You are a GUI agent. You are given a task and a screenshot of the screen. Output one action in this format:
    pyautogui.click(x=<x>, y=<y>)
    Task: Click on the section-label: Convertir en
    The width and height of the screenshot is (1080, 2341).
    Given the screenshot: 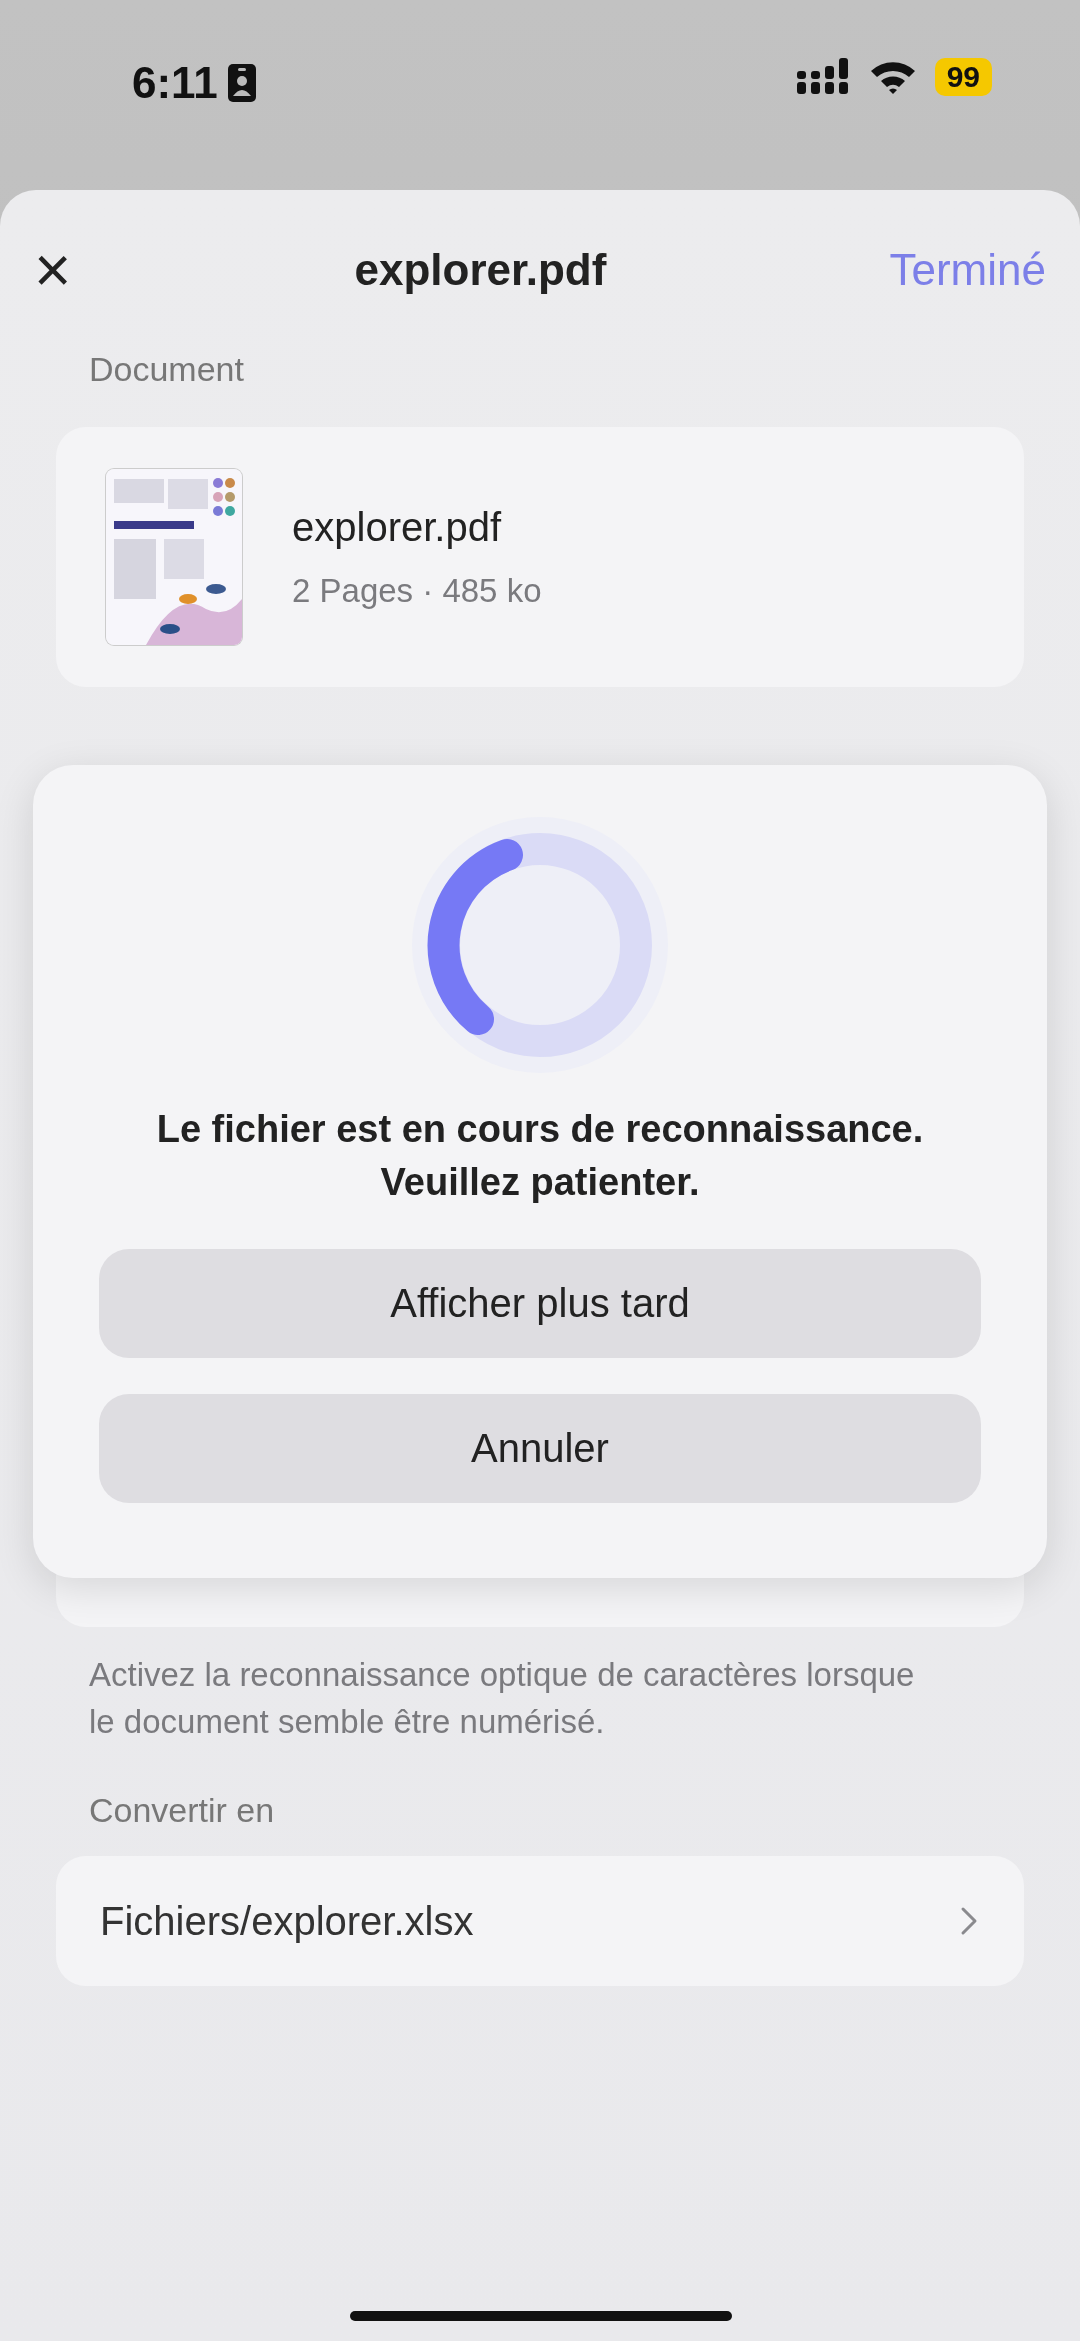 What is the action you would take?
    pyautogui.click(x=182, y=1810)
    